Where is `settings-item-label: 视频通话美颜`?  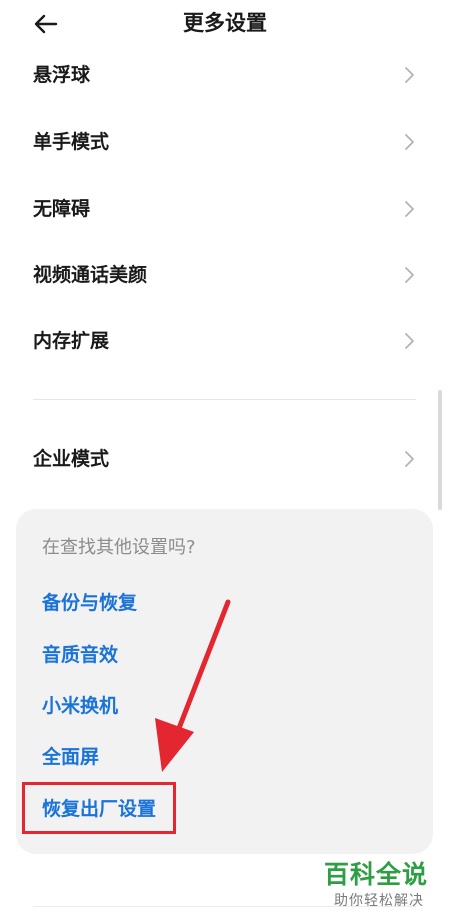 settings-item-label: 视频通话美颜 is located at coordinates (90, 275).